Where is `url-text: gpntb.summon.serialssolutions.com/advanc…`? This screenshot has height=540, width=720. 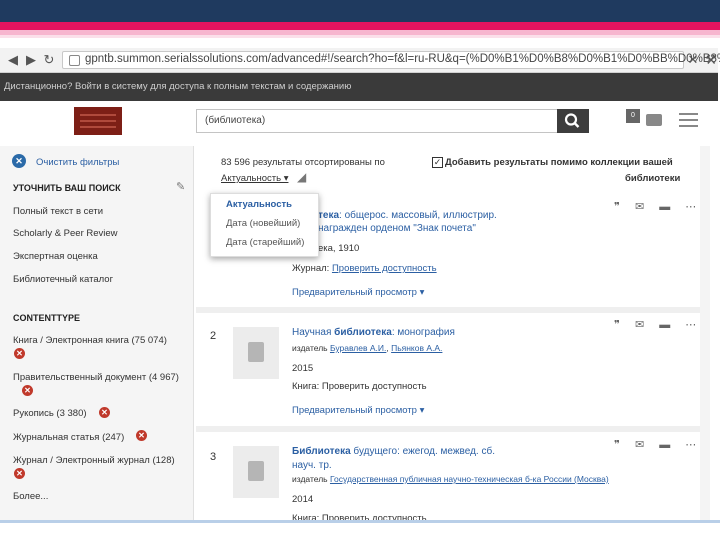
url-text: gpntb.summon.serialssolutions.com/advanc… is located at coordinates (402, 59).